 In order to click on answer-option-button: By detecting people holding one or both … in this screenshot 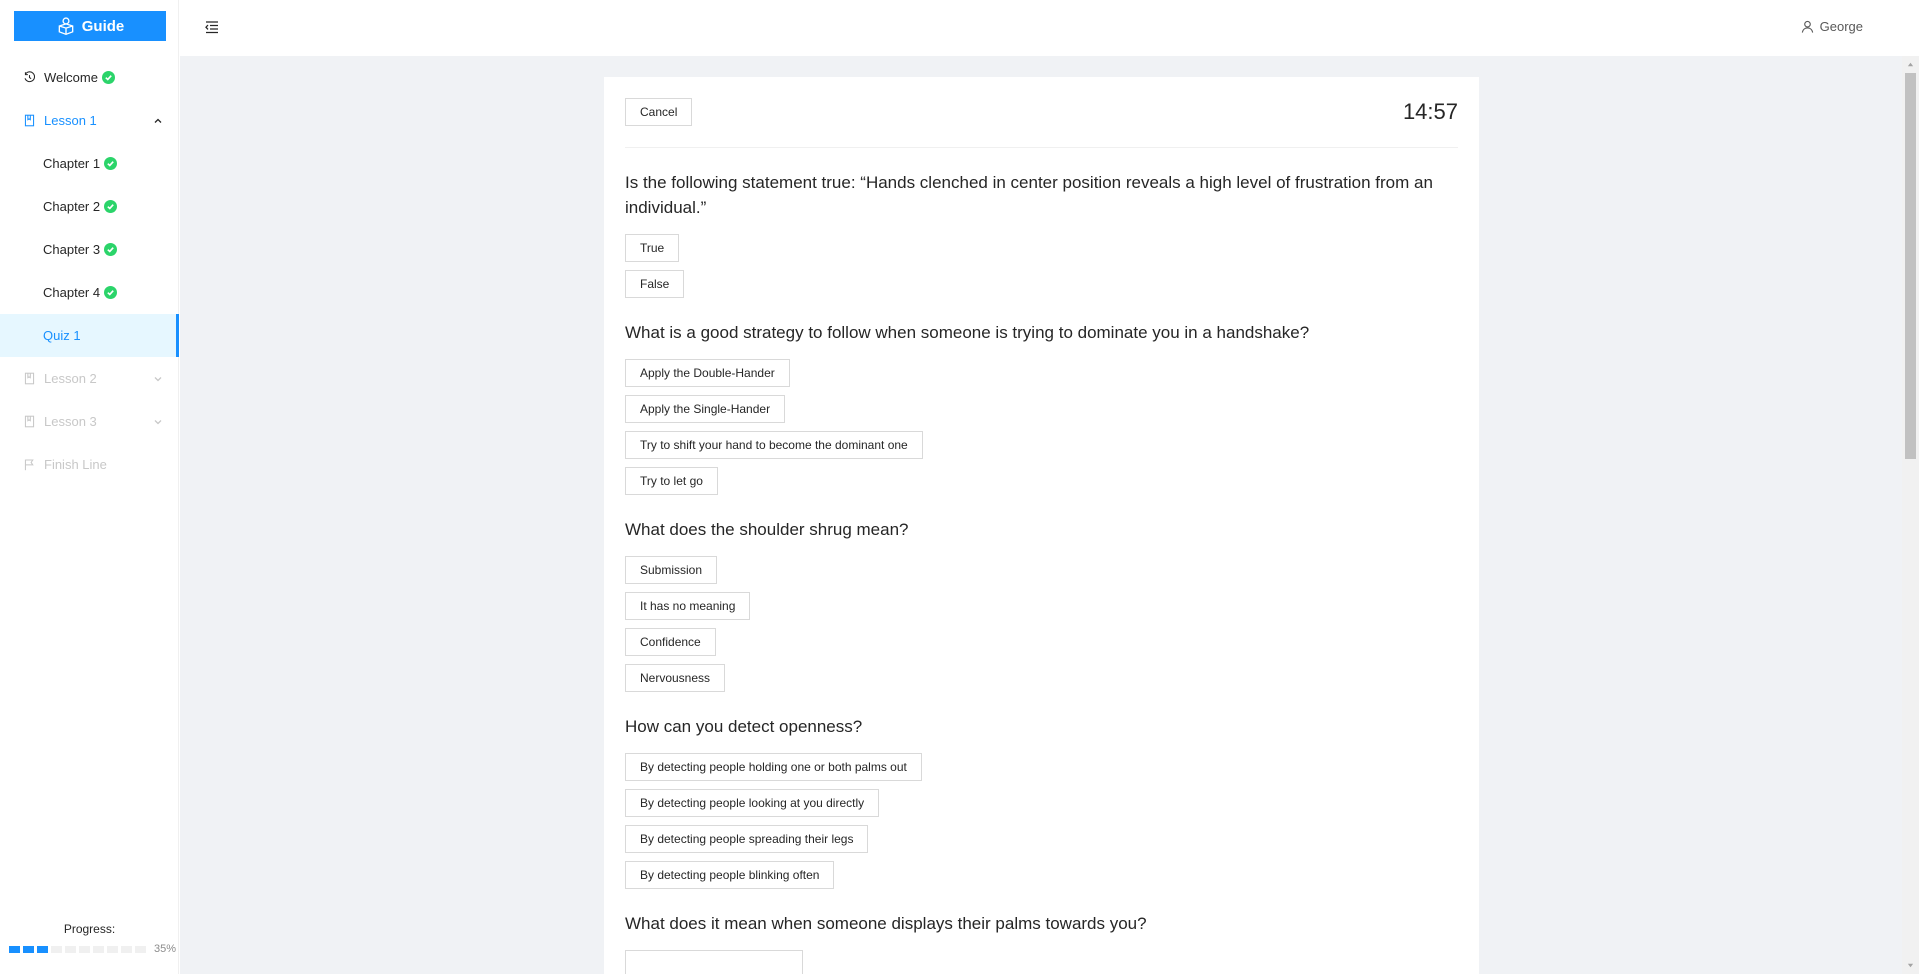, I will do `click(773, 767)`.